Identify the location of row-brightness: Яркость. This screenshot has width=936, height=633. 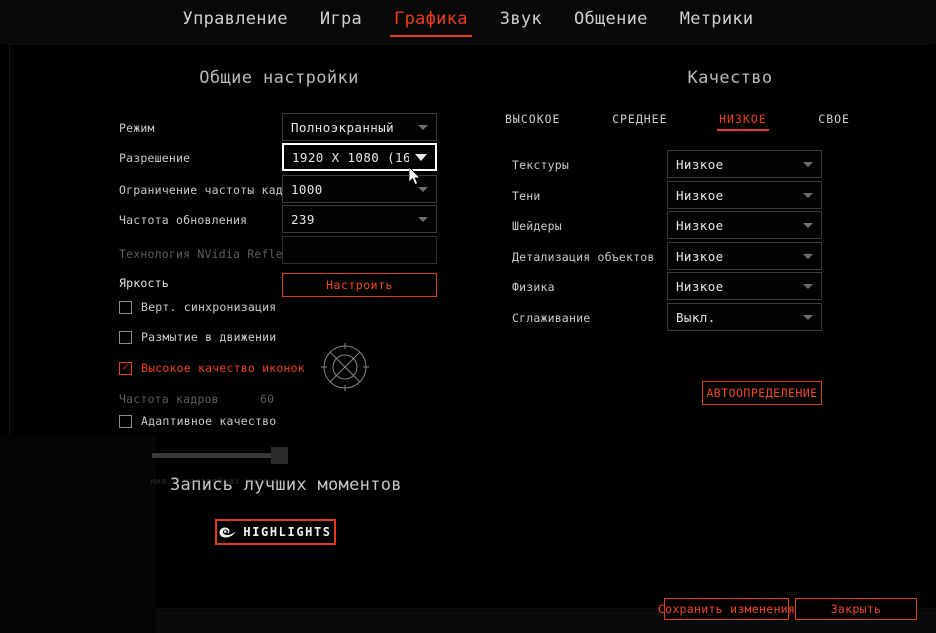
(144, 283).